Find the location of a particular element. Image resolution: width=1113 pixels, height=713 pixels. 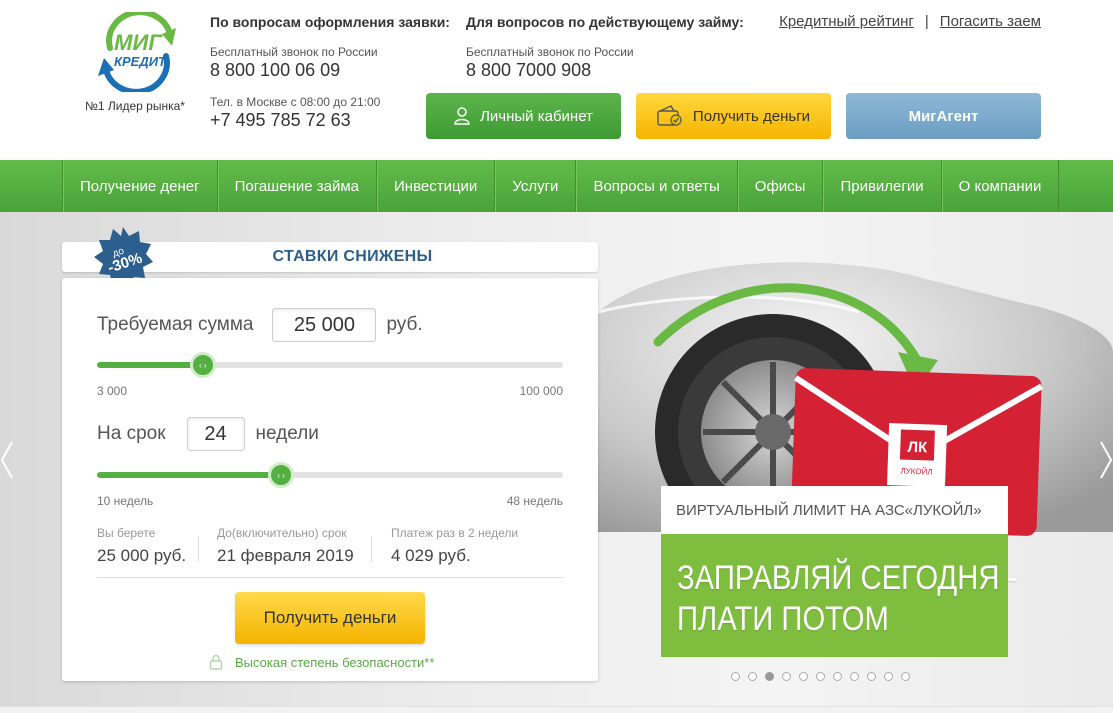

wallet-icon is located at coordinates (670, 116).